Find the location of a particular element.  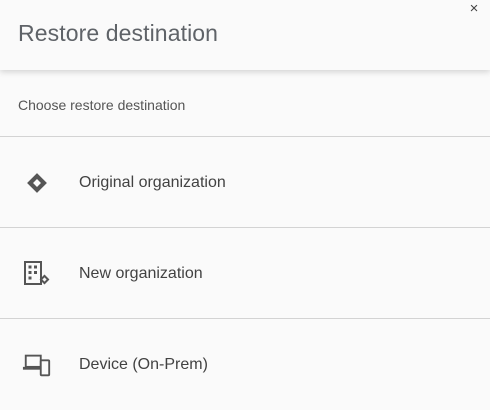

close-icon: × is located at coordinates (474, 8).